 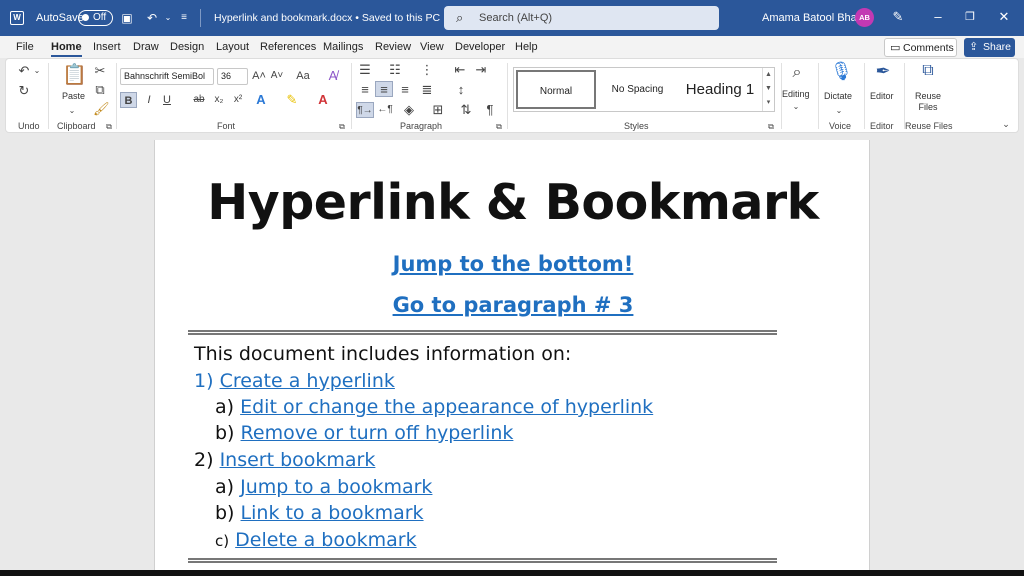 I want to click on style-heading-1: Heading 1, so click(x=720, y=89).